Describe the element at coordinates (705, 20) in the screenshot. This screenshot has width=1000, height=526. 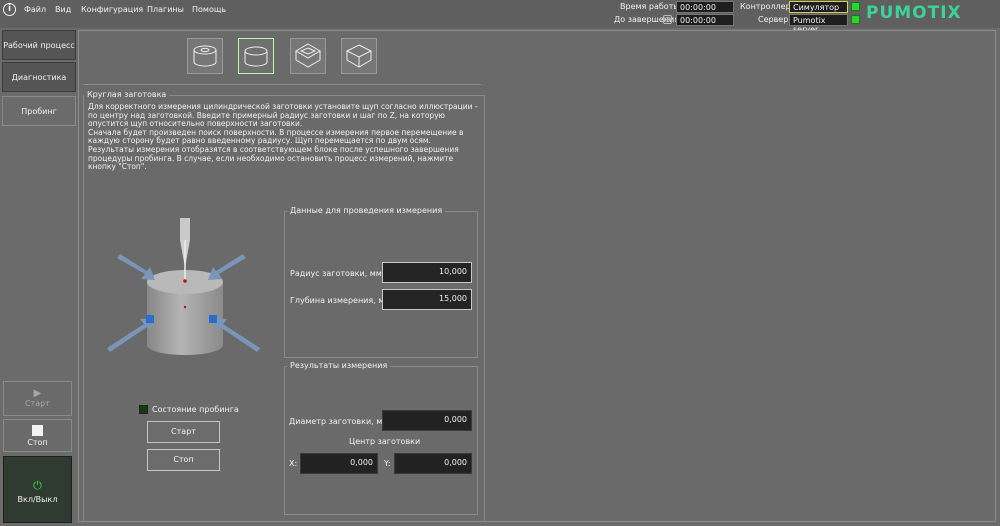
I see `remaining-field: 00:00:00` at that location.